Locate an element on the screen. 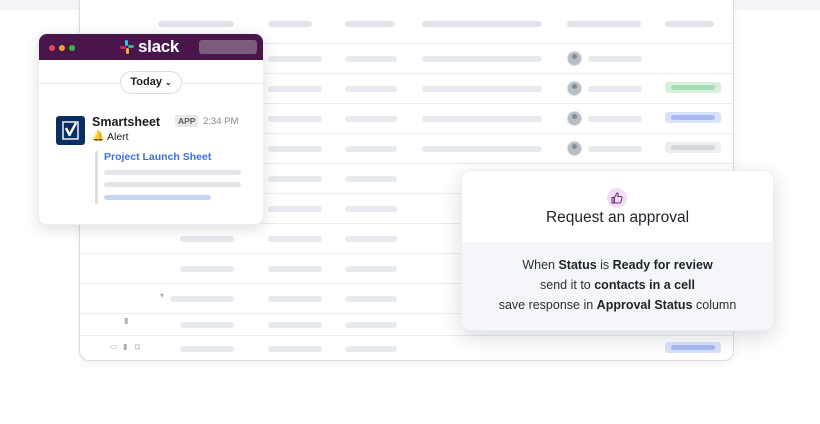  status-pill-gray is located at coordinates (693, 147).